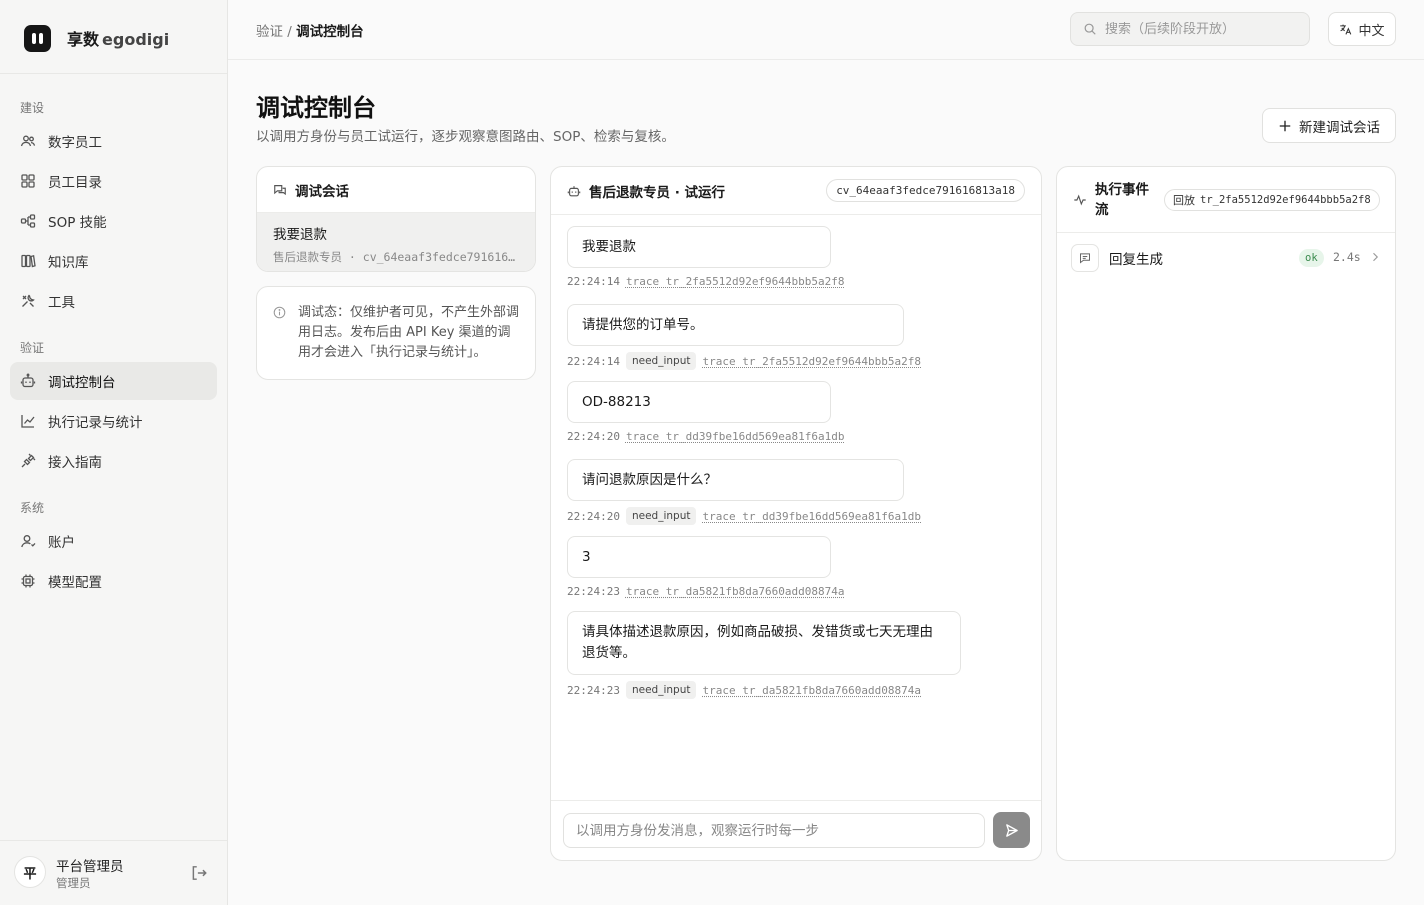 The height and width of the screenshot is (905, 1424). What do you see at coordinates (37, 38) in the screenshot?
I see `brand-logo` at bounding box center [37, 38].